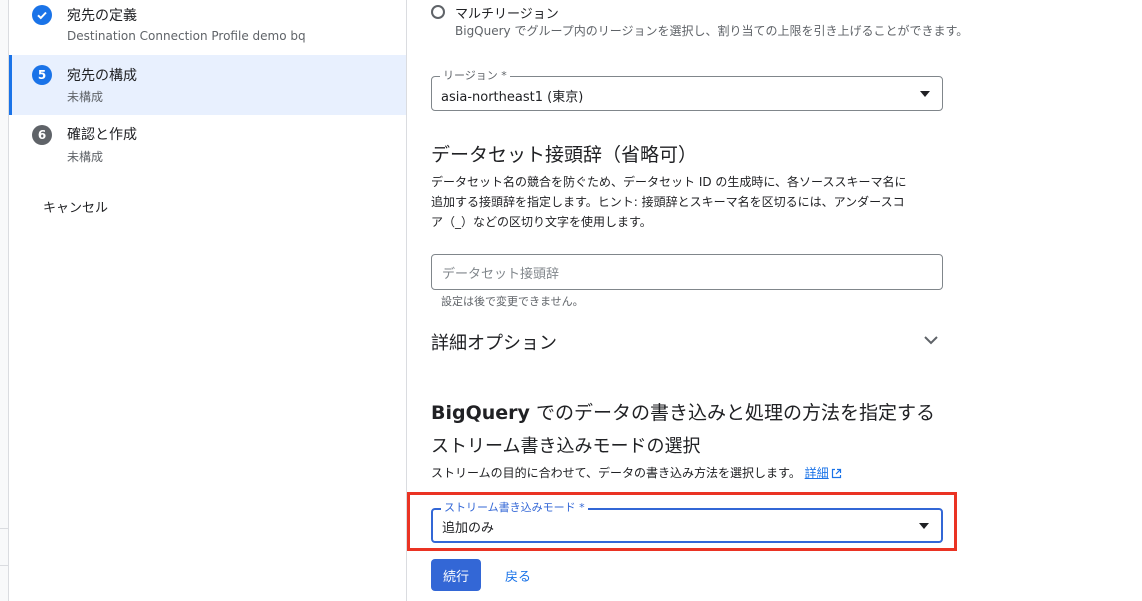  What do you see at coordinates (687, 522) in the screenshot?
I see `write-mode-select: ストリーム書き込みモード * 追加のみ` at bounding box center [687, 522].